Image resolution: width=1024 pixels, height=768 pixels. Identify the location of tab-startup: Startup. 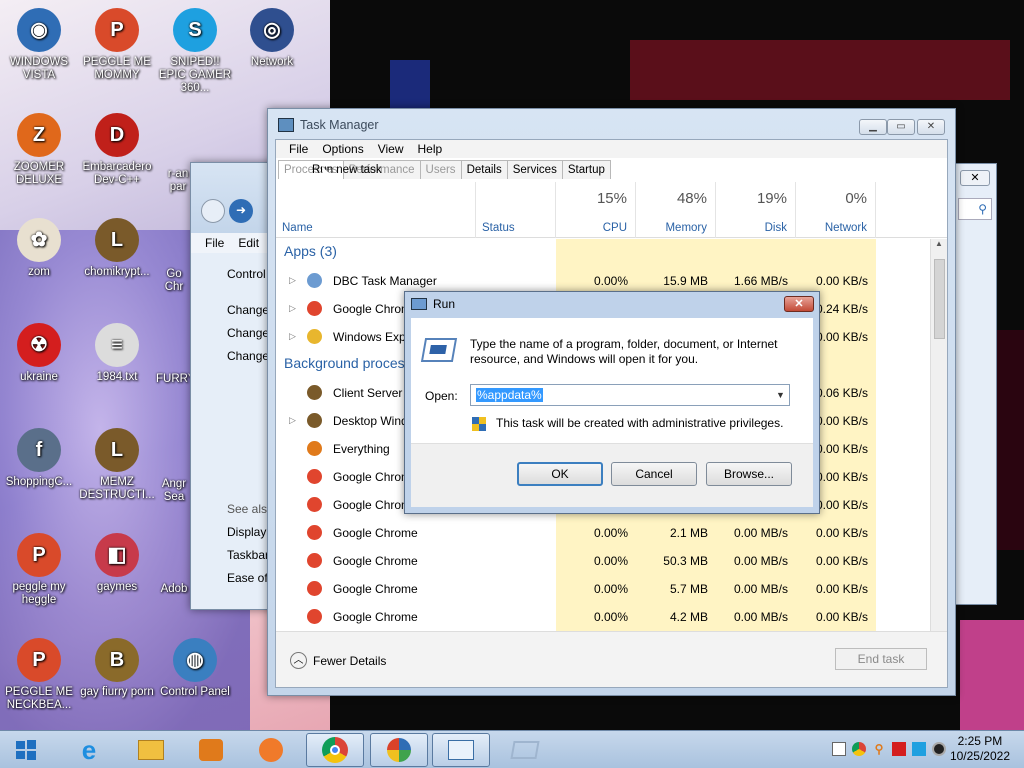
(586, 169).